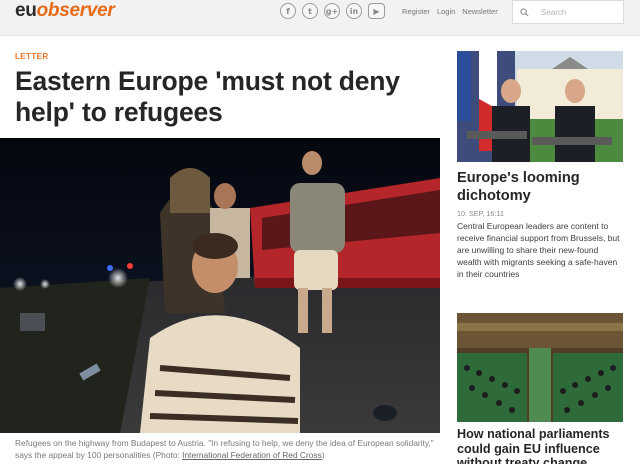 This screenshot has width=640, height=464. I want to click on article-kicker: LETTER, so click(32, 56).